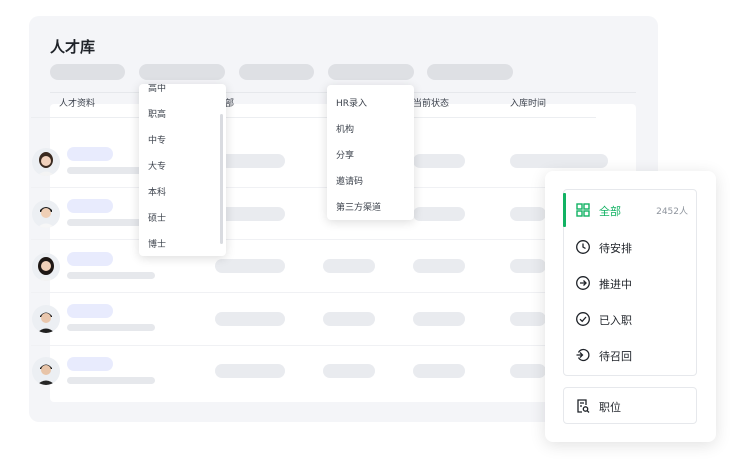 This screenshot has width=748, height=474. I want to click on status-label: 已入职, so click(615, 320).